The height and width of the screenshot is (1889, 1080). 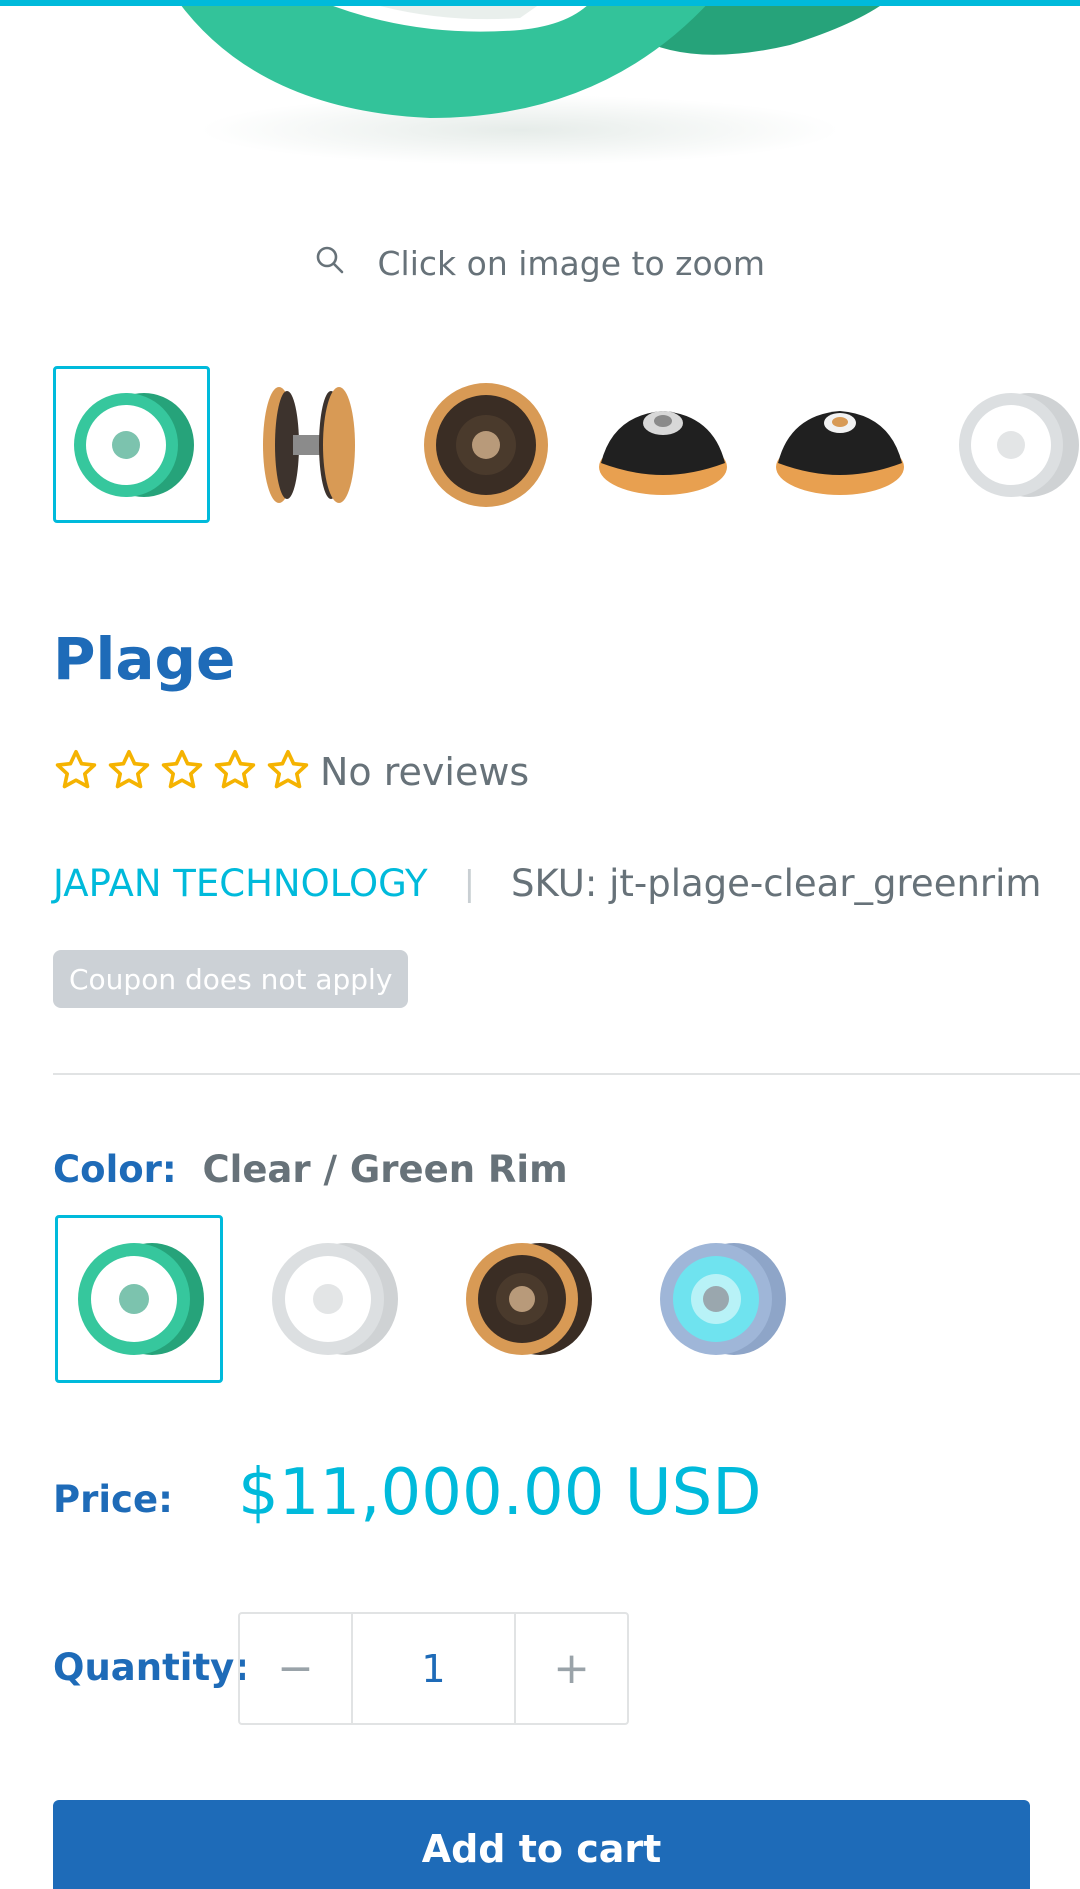 What do you see at coordinates (424, 772) in the screenshot?
I see `reviews-count: No reviews` at bounding box center [424, 772].